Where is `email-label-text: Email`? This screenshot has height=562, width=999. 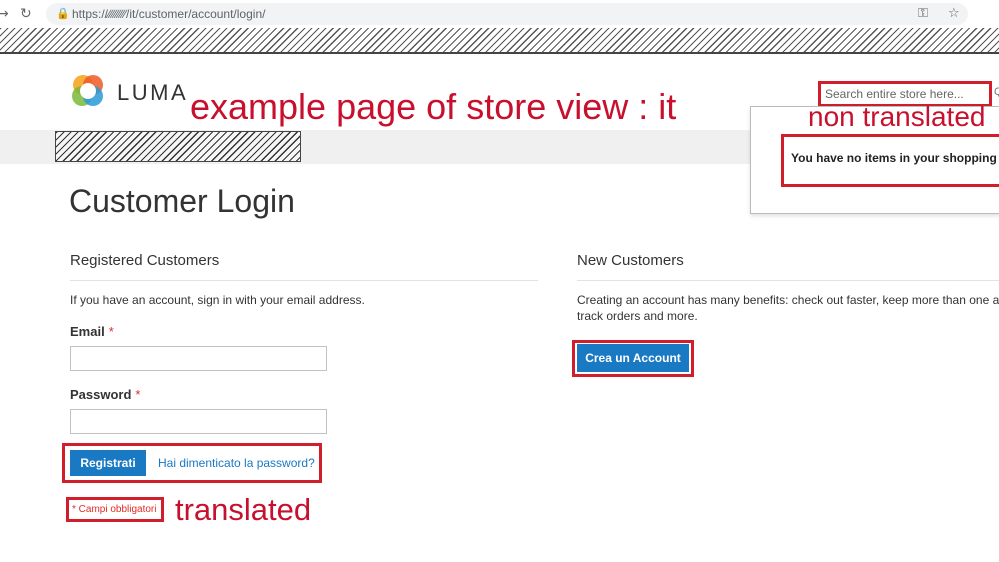
email-label-text: Email is located at coordinates (87, 331).